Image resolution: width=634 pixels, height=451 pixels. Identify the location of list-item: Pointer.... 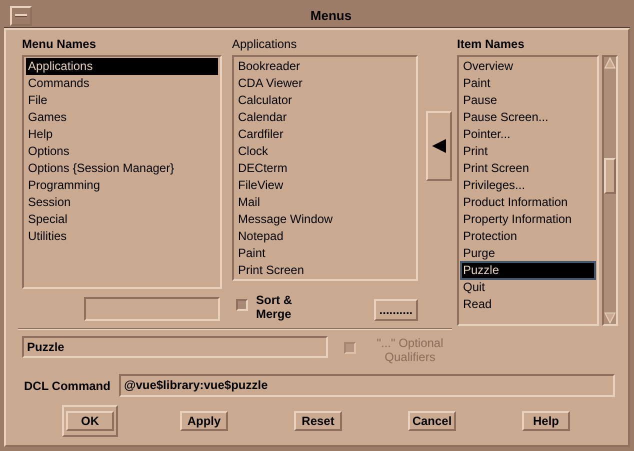
(528, 134).